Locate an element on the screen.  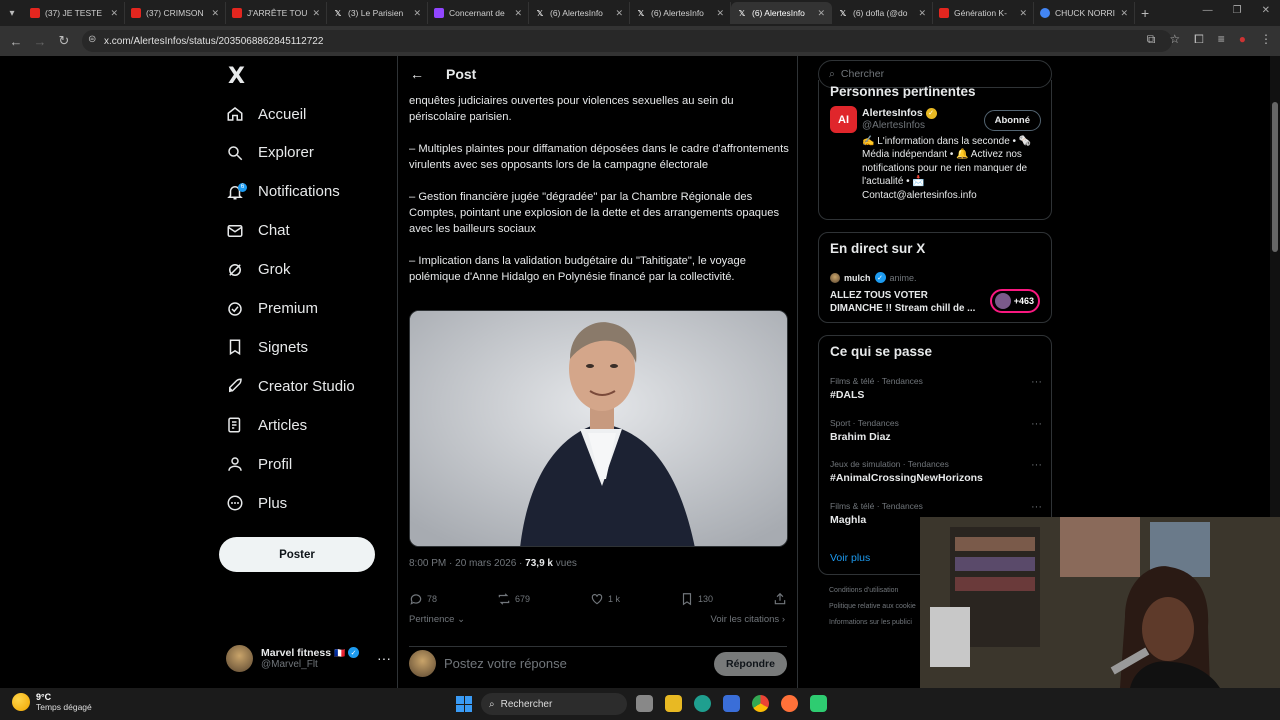
repost-action: 679 is located at coordinates (513, 599).